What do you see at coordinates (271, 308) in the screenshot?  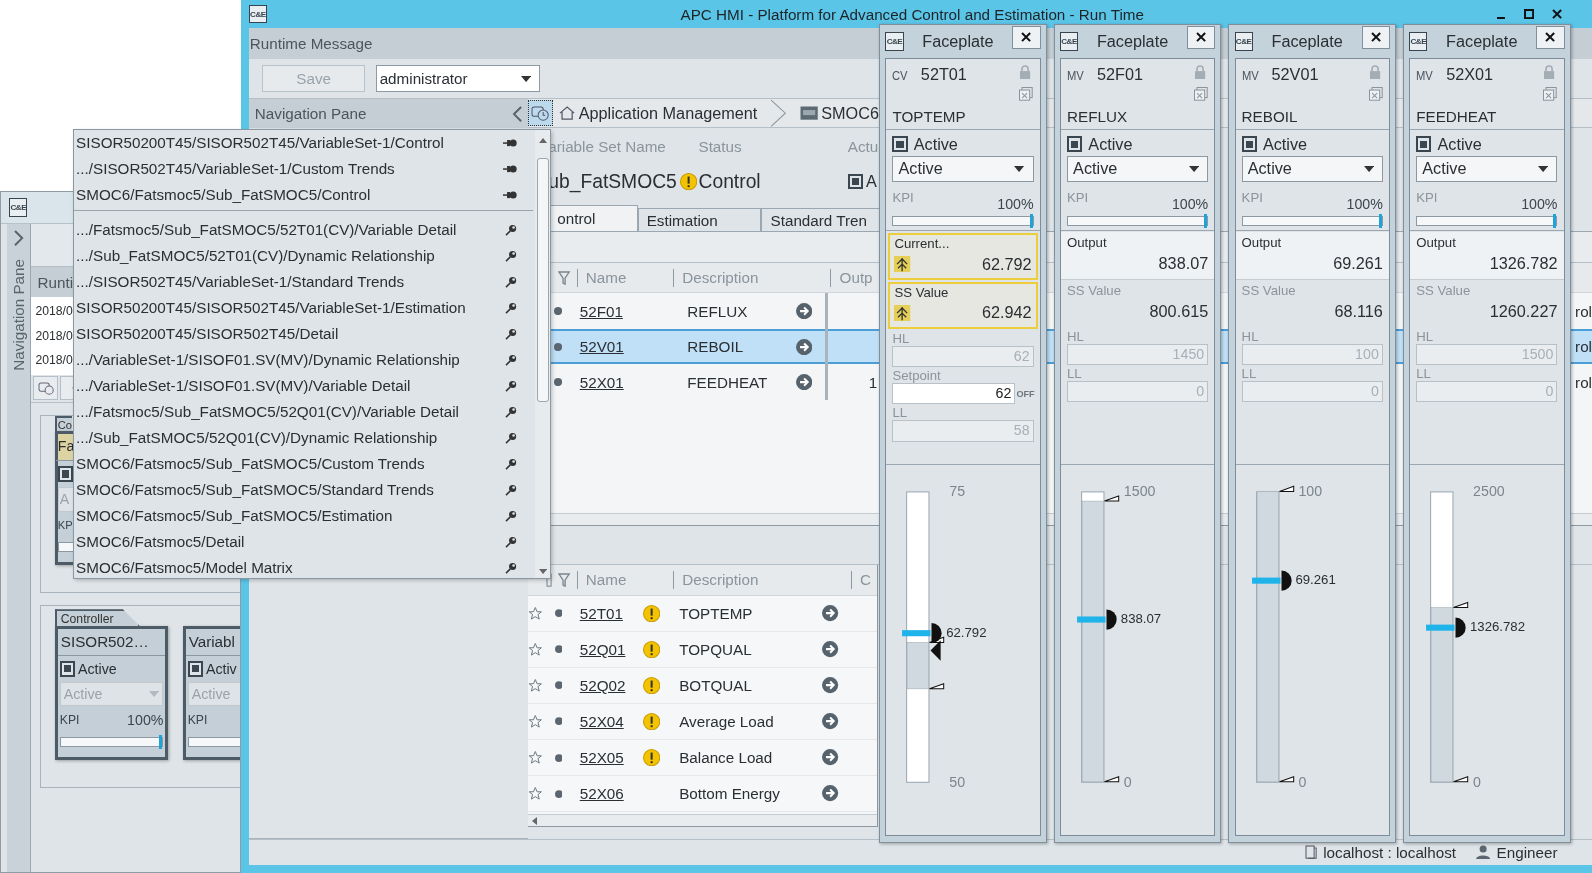 I see `menu-item-text: SISOR50200T45/SISOR502T45/VariableSet-1/Estimation` at bounding box center [271, 308].